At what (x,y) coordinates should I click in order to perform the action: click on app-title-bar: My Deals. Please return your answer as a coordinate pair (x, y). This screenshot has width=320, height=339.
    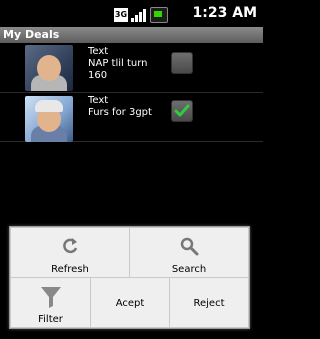
    Looking at the image, I should click on (131, 35).